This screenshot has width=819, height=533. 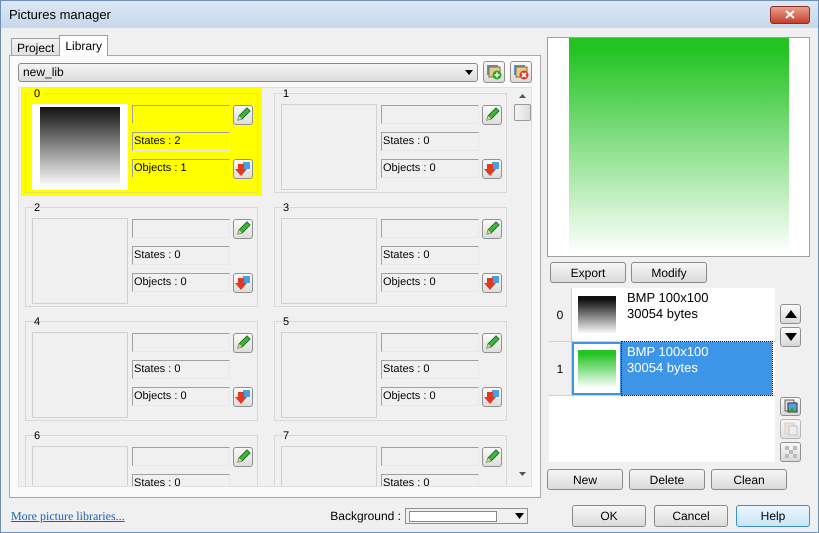 What do you see at coordinates (522, 112) in the screenshot?
I see `scroll-thumb` at bounding box center [522, 112].